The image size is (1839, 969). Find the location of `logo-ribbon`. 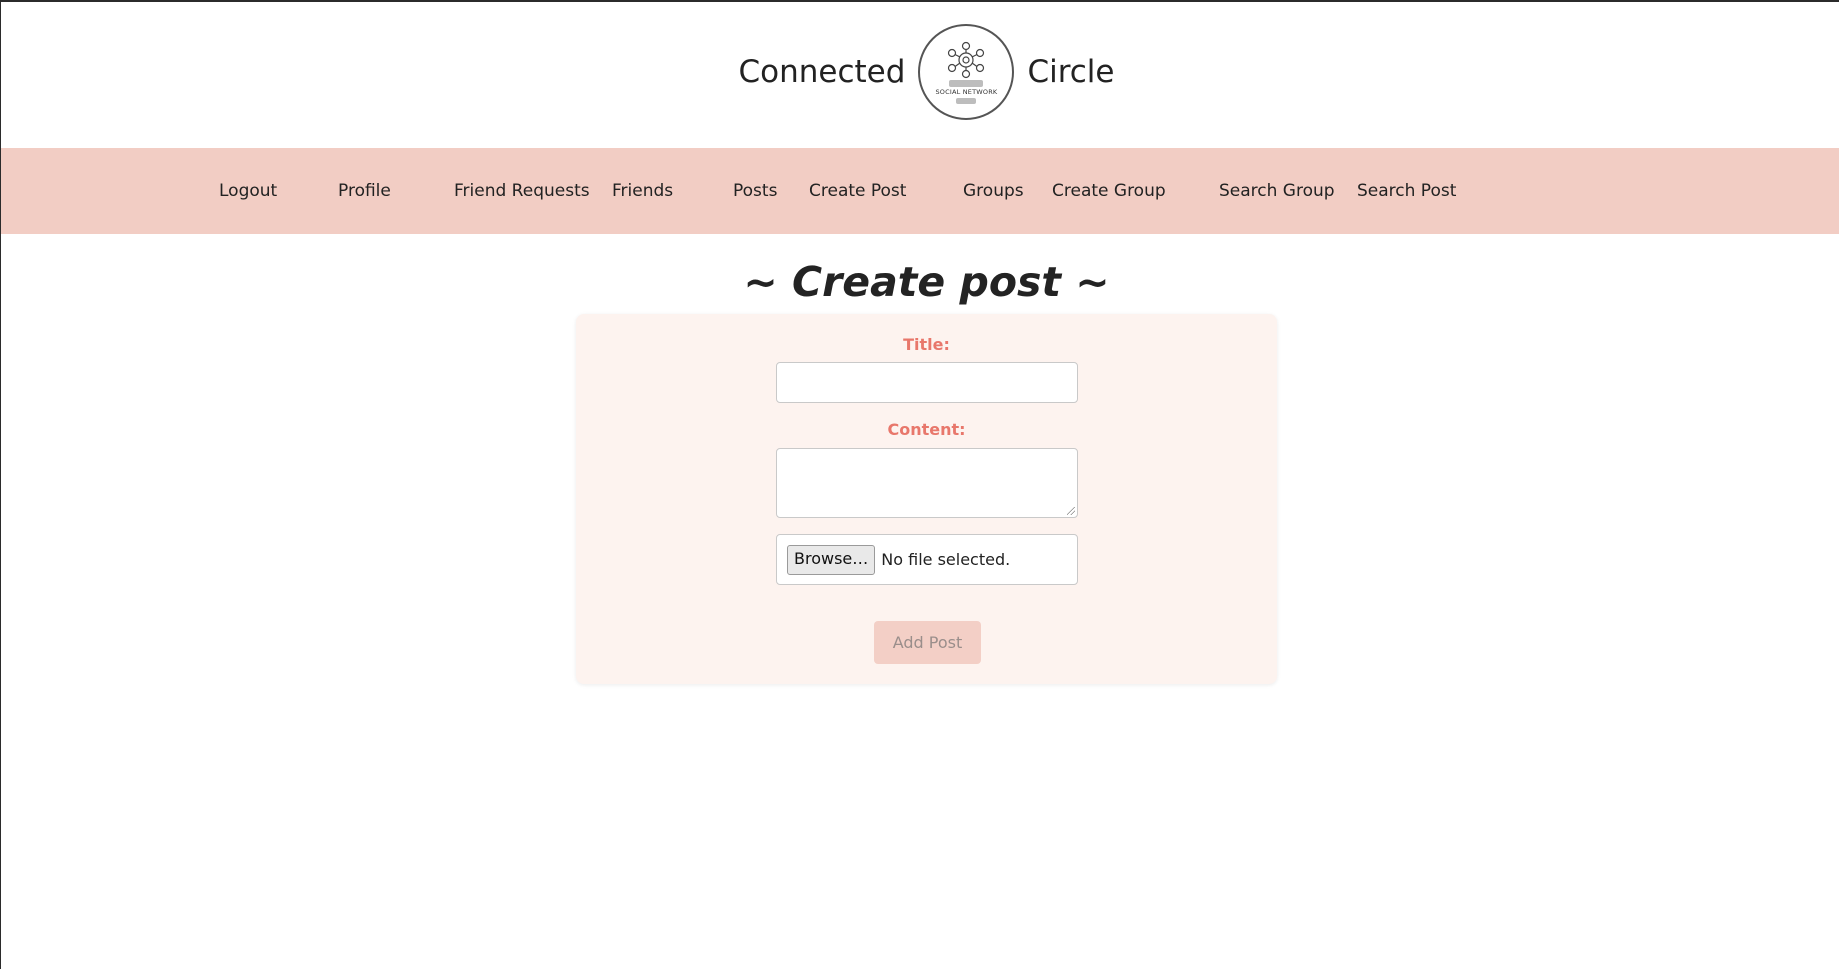

logo-ribbon is located at coordinates (966, 83).